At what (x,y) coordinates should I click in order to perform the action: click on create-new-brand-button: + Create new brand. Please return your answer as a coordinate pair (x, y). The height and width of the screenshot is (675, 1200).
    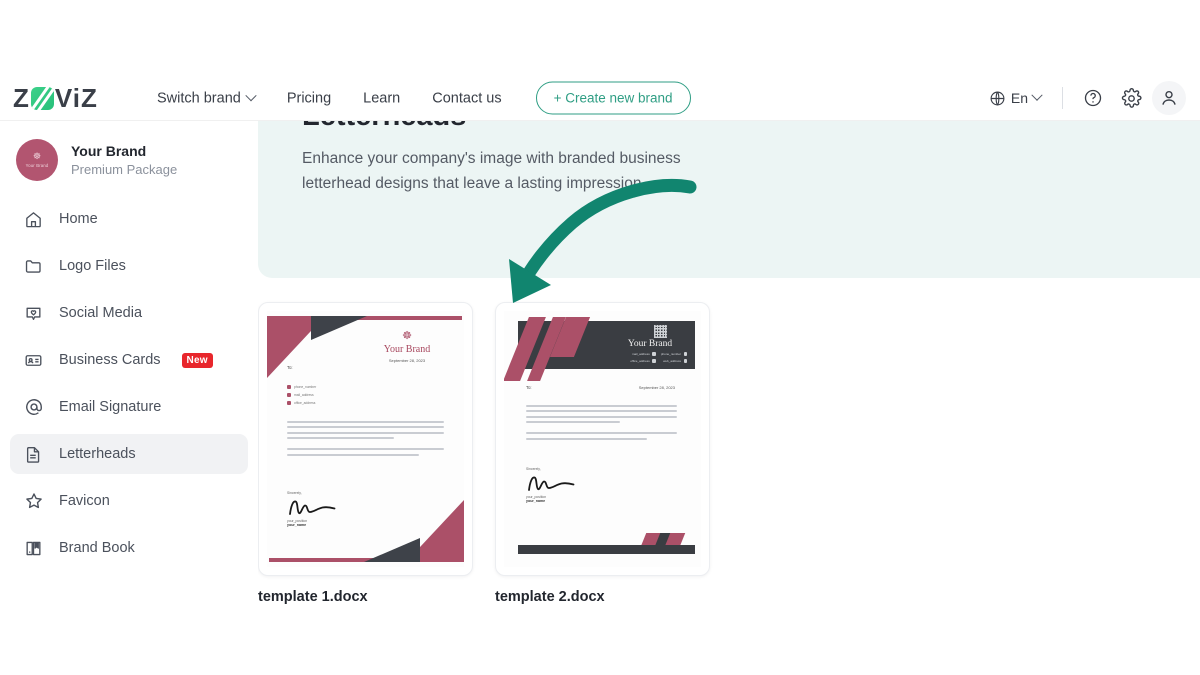
    Looking at the image, I should click on (613, 98).